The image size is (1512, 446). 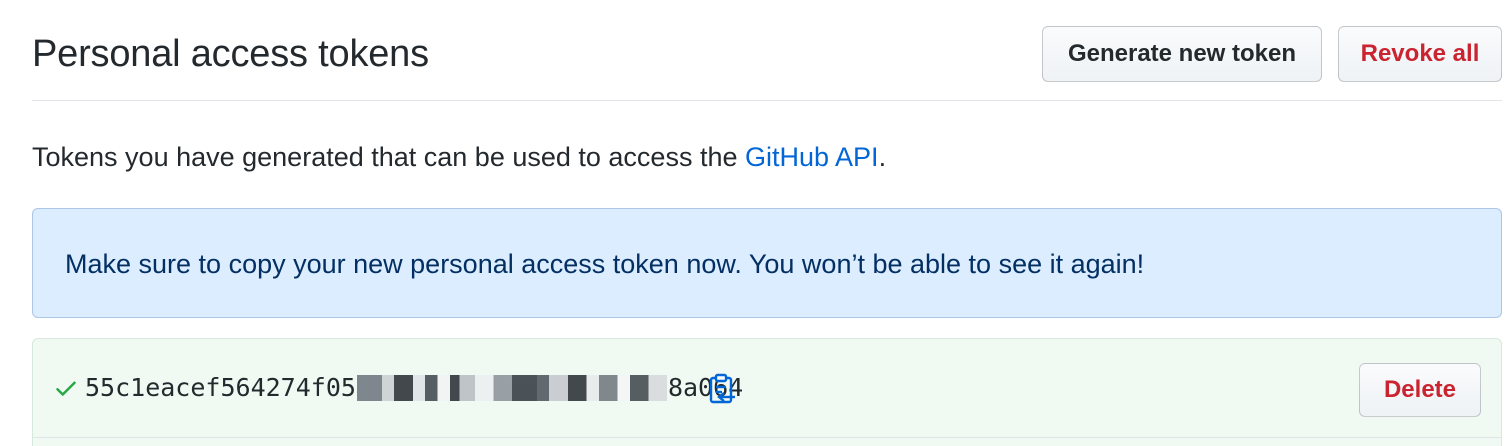 What do you see at coordinates (882, 157) in the screenshot?
I see `description-period: .` at bounding box center [882, 157].